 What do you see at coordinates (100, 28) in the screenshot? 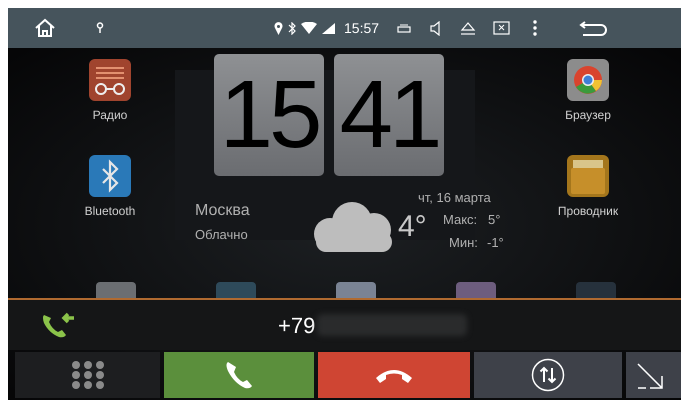
I see `usb-icon` at bounding box center [100, 28].